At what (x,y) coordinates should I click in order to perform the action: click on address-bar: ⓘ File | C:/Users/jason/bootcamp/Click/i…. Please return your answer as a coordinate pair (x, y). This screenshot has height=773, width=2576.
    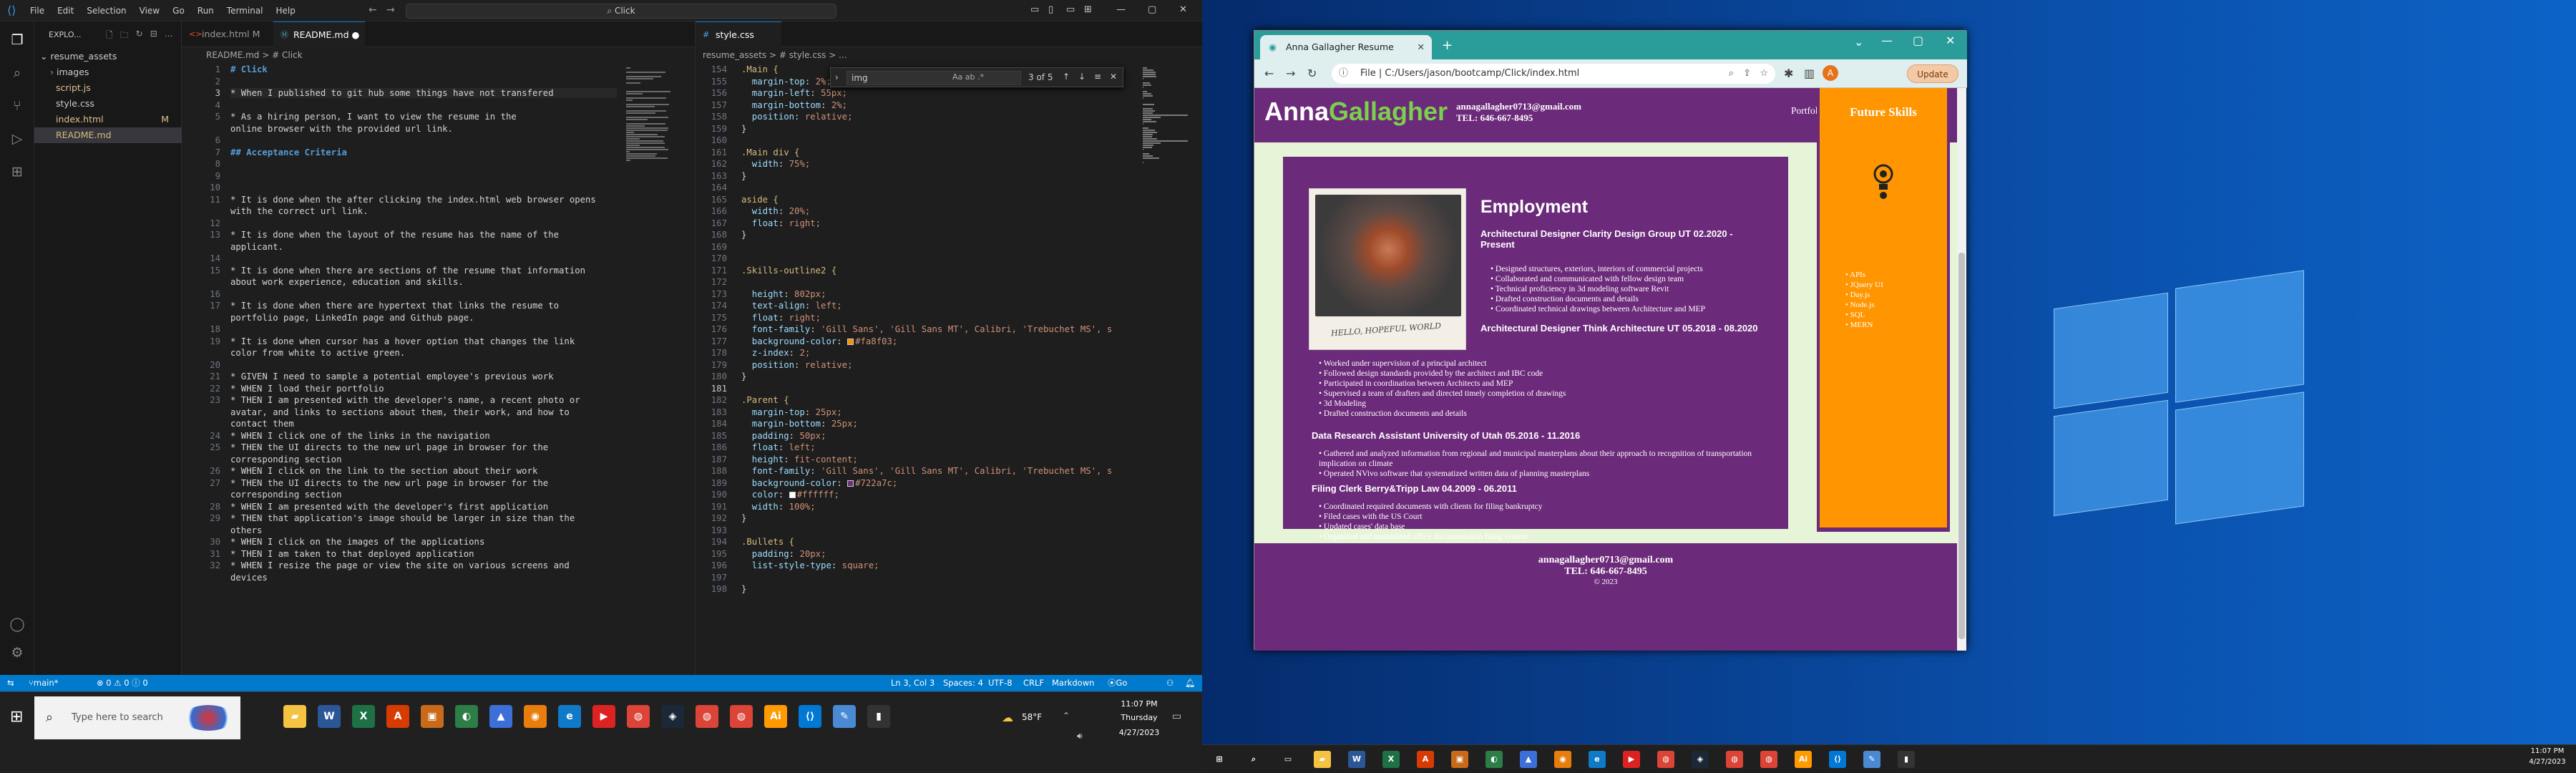
    Looking at the image, I should click on (1553, 74).